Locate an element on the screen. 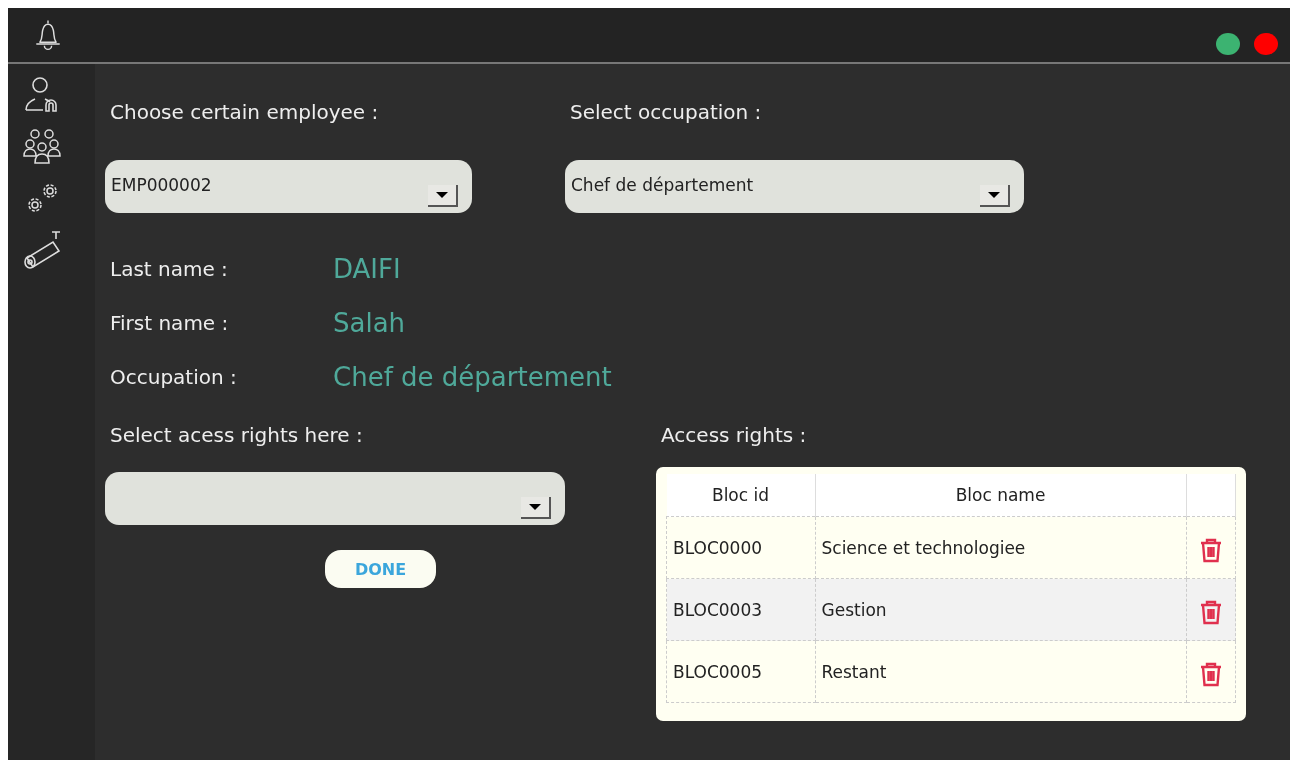 The height and width of the screenshot is (760, 1298). table-cell: BLOC0003 is located at coordinates (740, 609).